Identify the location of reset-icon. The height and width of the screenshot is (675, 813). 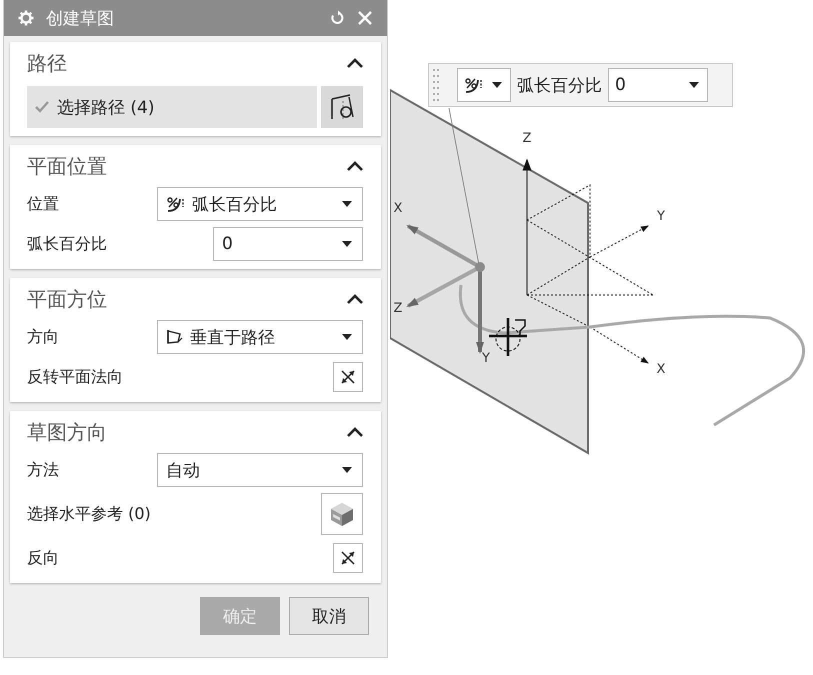
(337, 18).